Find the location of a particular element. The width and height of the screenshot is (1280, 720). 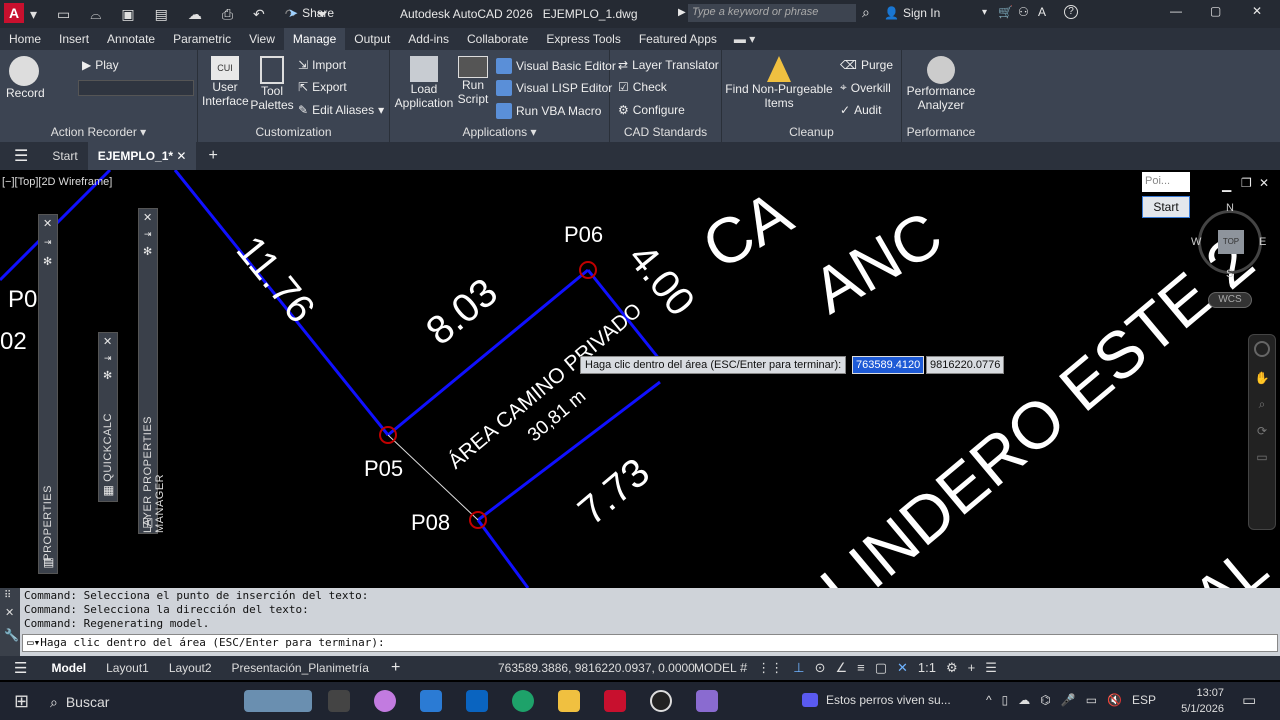

tab-home: Home is located at coordinates (25, 39).